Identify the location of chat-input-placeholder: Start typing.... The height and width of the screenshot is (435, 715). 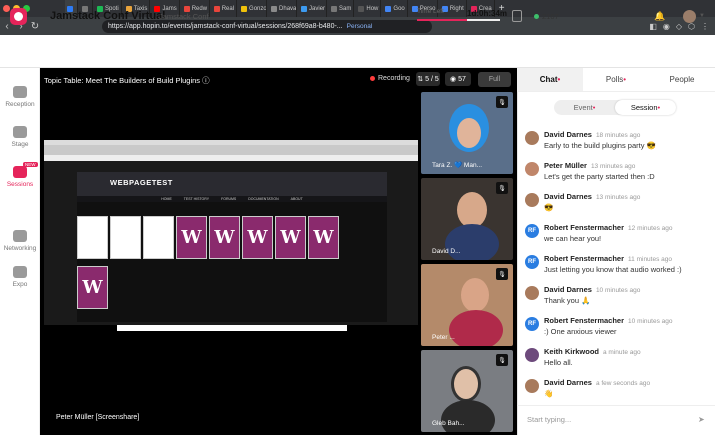
(549, 419).